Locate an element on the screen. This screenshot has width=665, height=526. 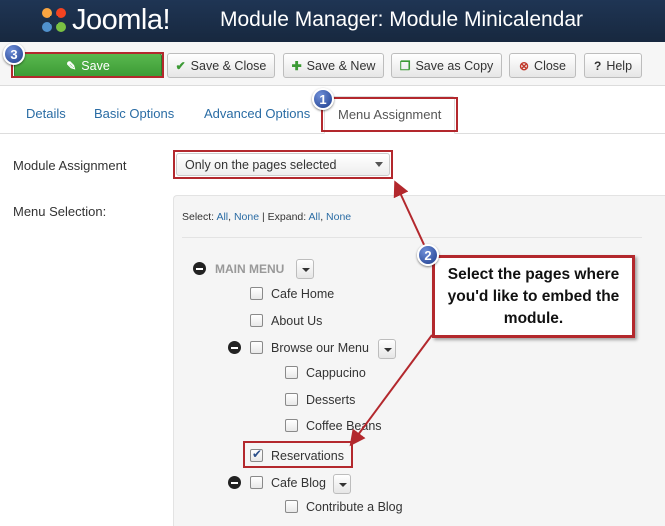
checkbox-cappucino is located at coordinates (291, 372).